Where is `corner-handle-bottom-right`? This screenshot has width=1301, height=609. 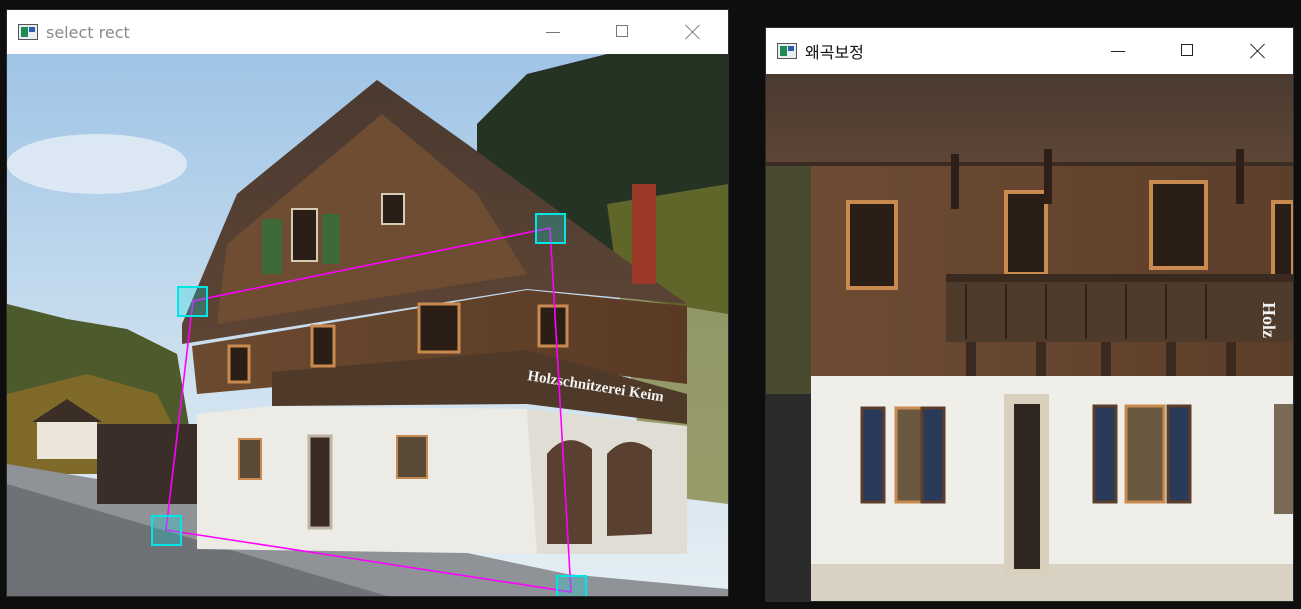 corner-handle-bottom-right is located at coordinates (571, 585).